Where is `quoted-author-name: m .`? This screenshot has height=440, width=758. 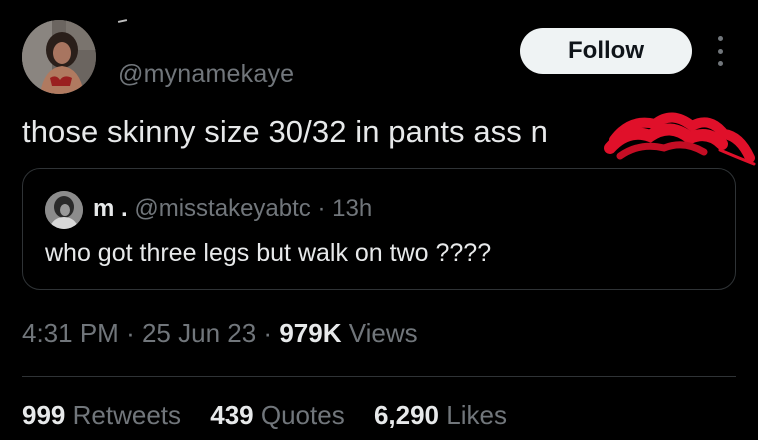
quoted-author-name: m . is located at coordinates (110, 208).